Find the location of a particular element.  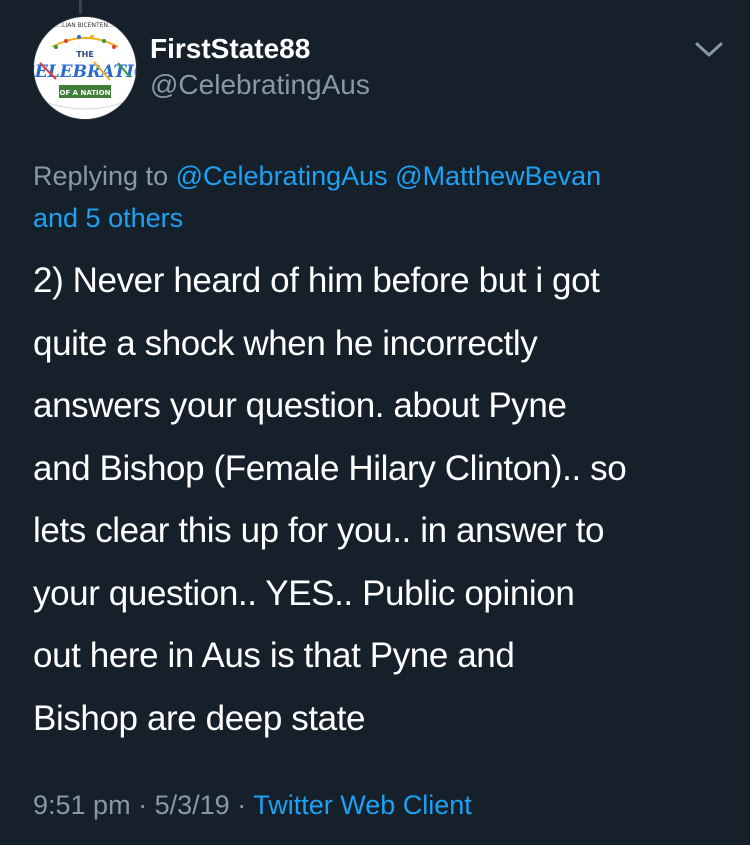

author-handle: @CelebratingAus is located at coordinates (260, 85).